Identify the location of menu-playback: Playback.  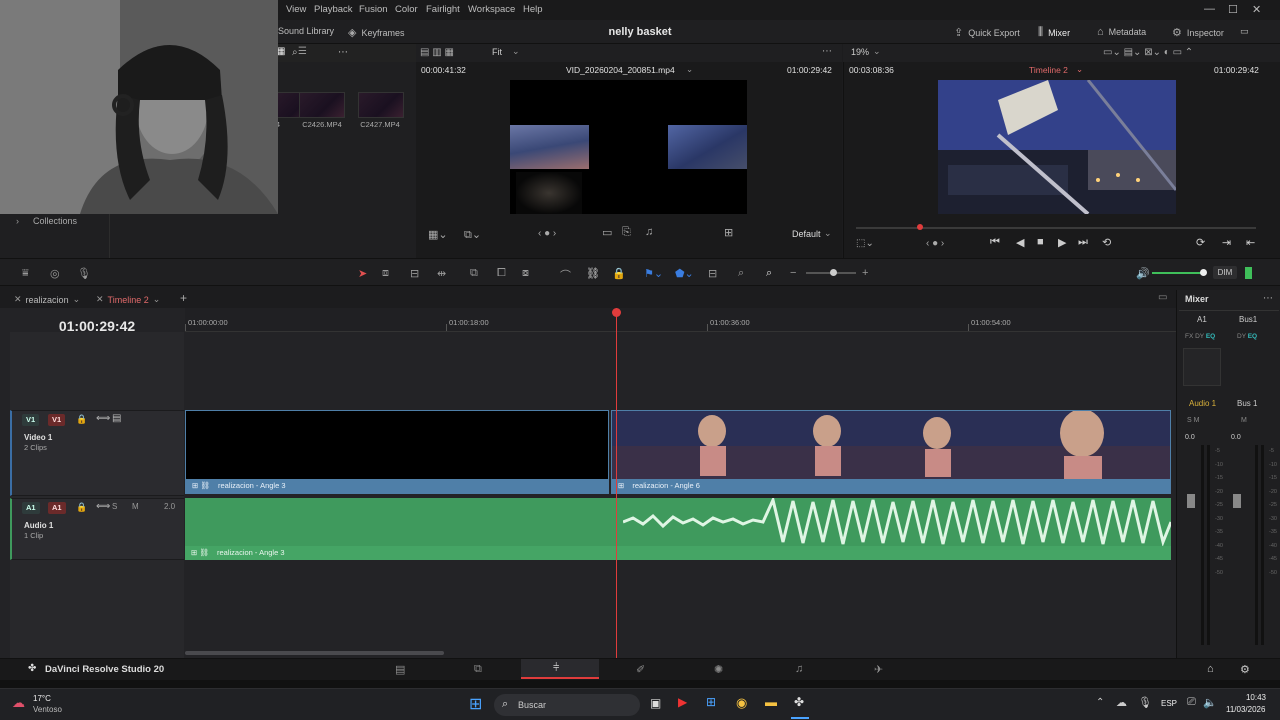
(333, 9).